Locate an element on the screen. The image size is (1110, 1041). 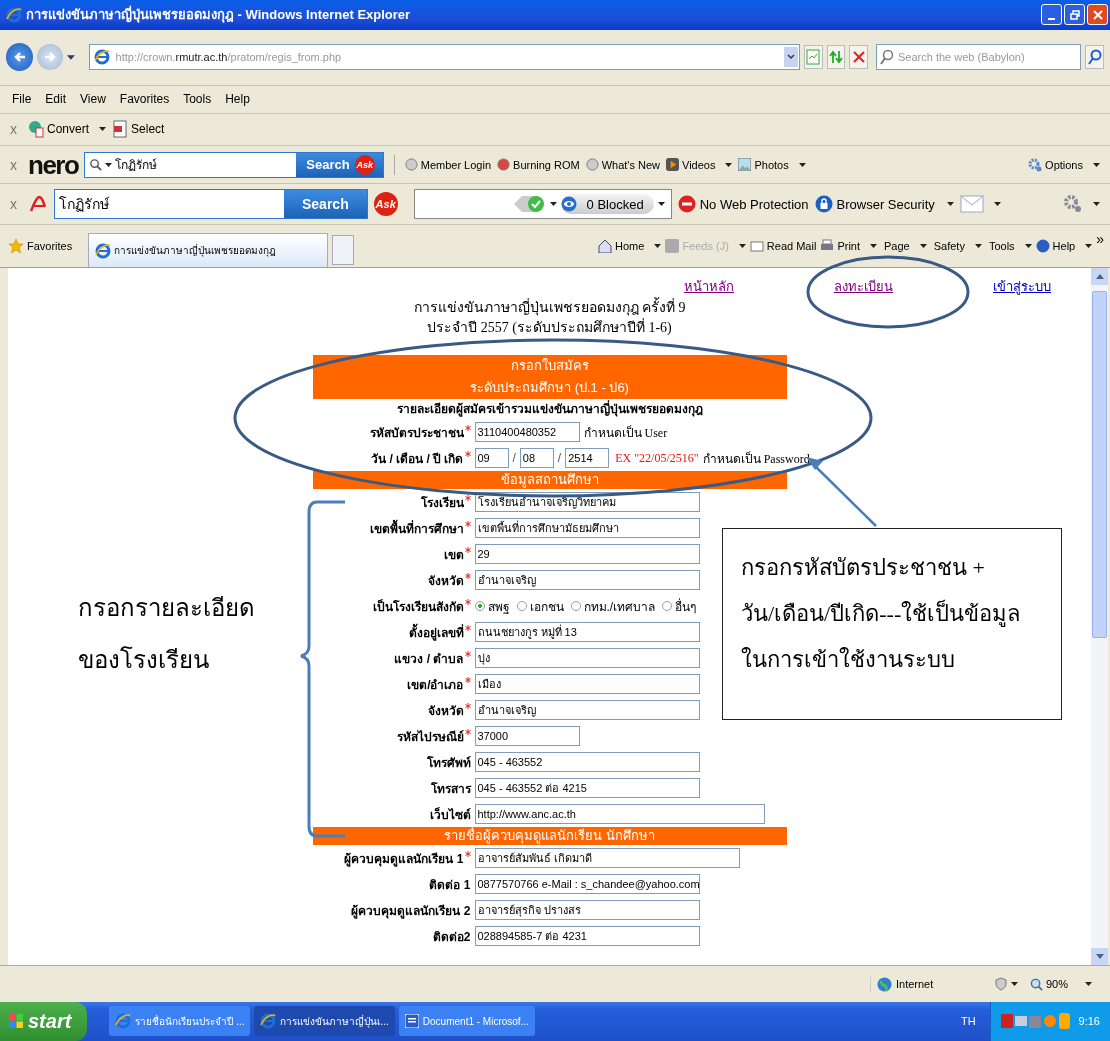
restore-button is located at coordinates (1074, 15).